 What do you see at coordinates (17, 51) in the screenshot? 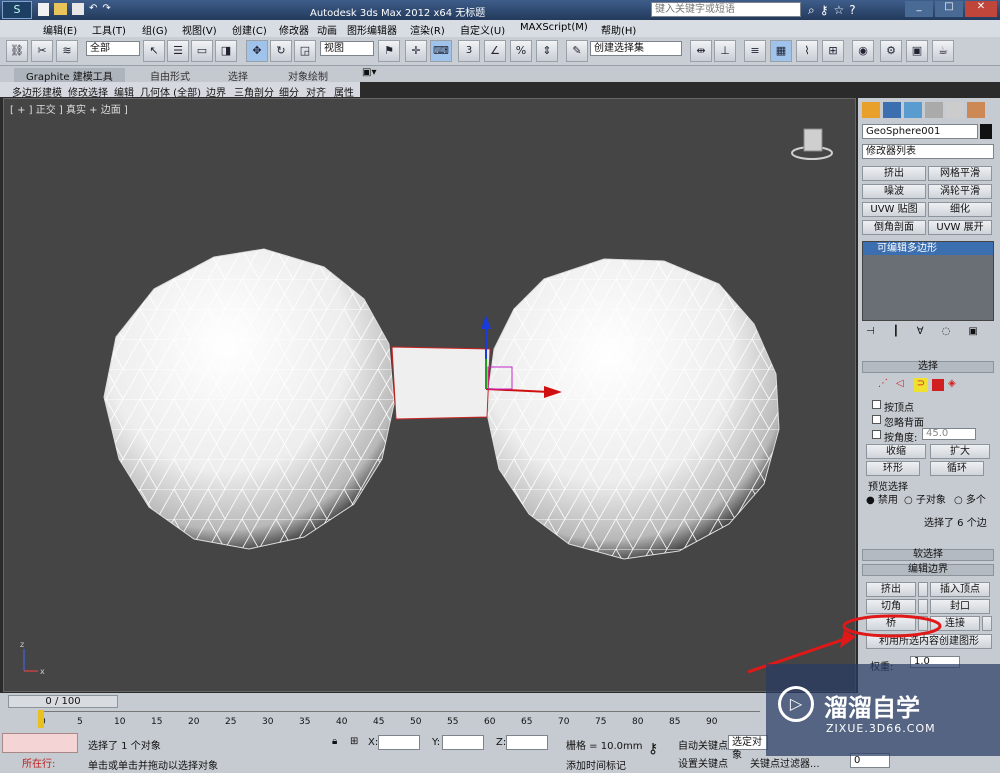
I see `link-icon: ⛓` at bounding box center [17, 51].